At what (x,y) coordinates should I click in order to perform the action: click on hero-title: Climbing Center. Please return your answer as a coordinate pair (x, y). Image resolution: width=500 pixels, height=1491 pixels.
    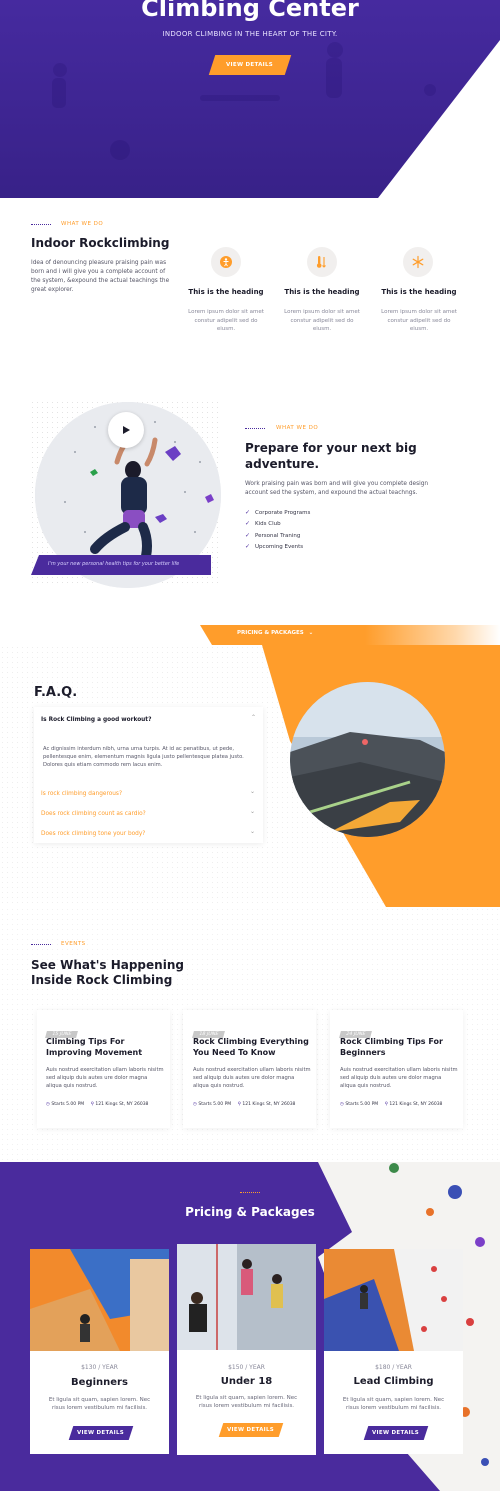
    Looking at the image, I should click on (250, 11).